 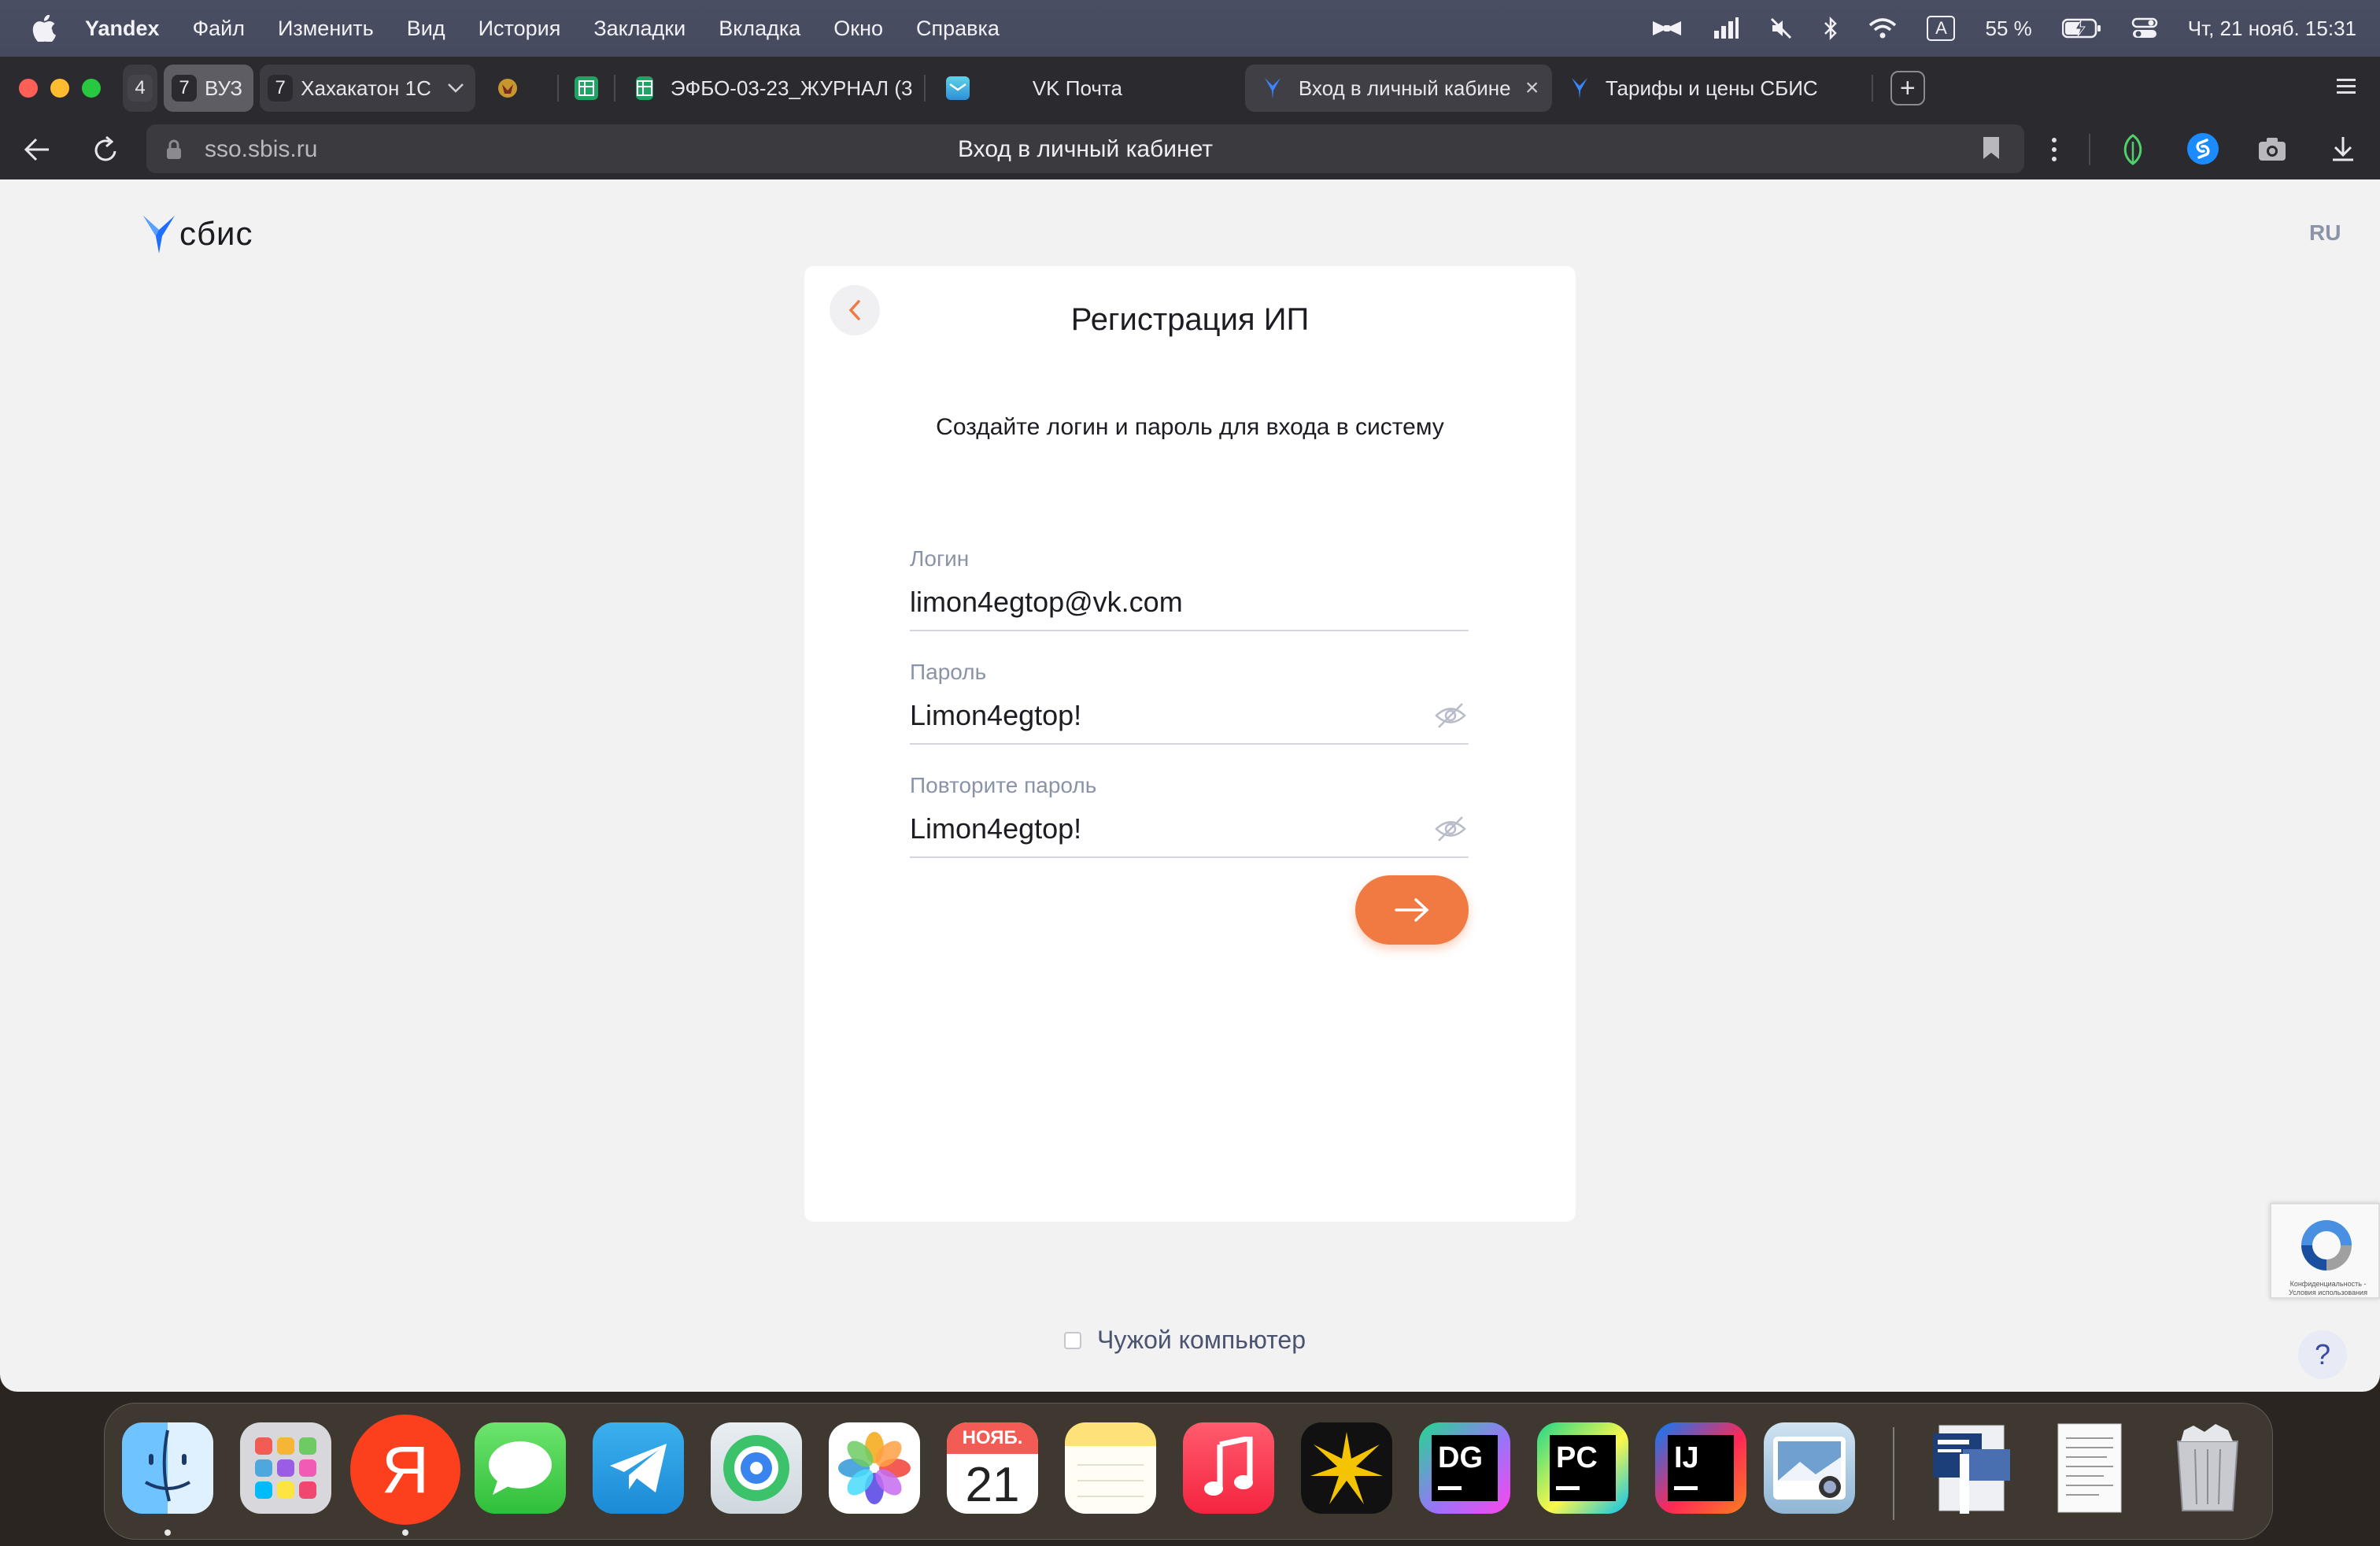 What do you see at coordinates (791, 88) in the screenshot?
I see `tab-title: ЭФБО-03-23_ЖУРНАЛ (3` at bounding box center [791, 88].